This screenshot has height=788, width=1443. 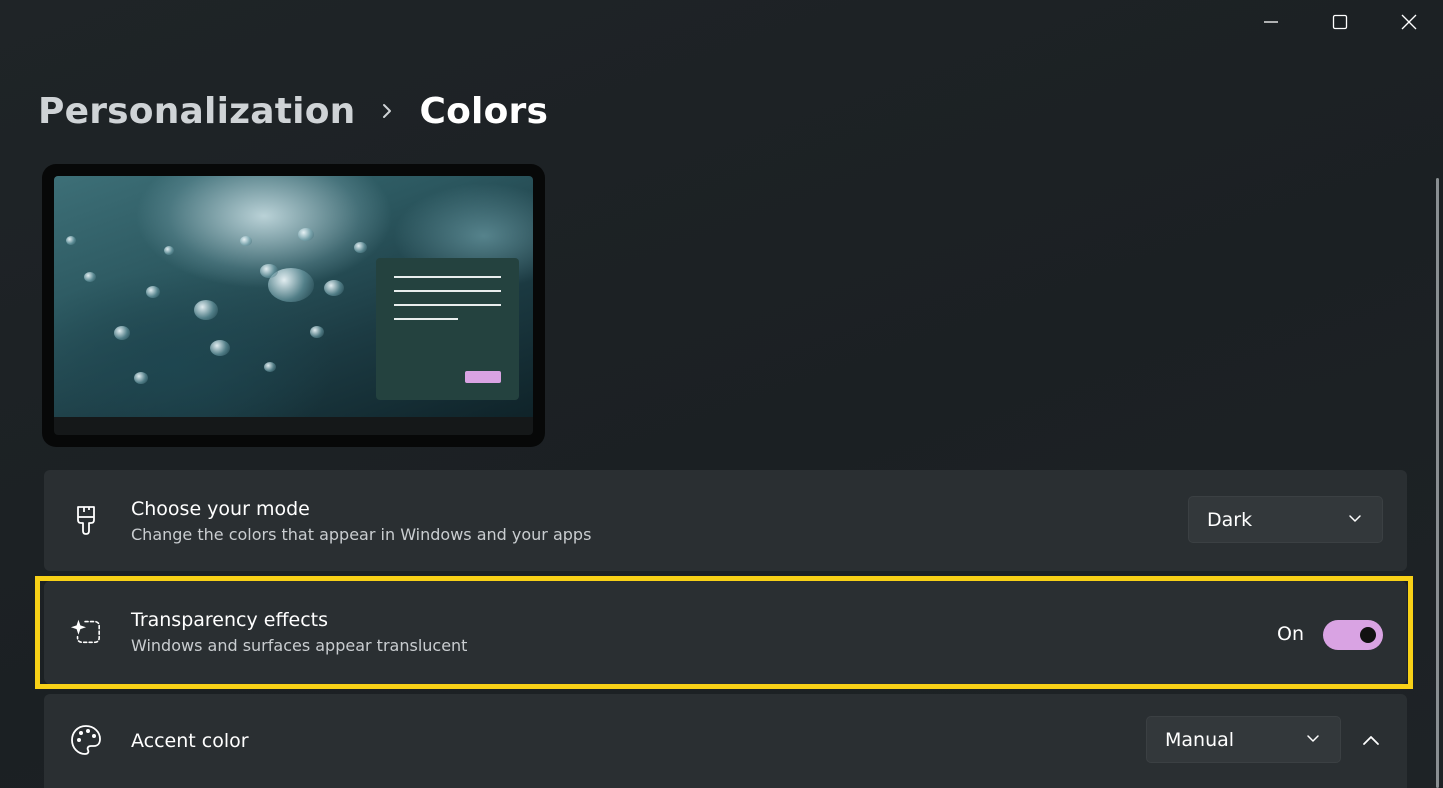 What do you see at coordinates (447, 329) in the screenshot?
I see `preview-app-window` at bounding box center [447, 329].